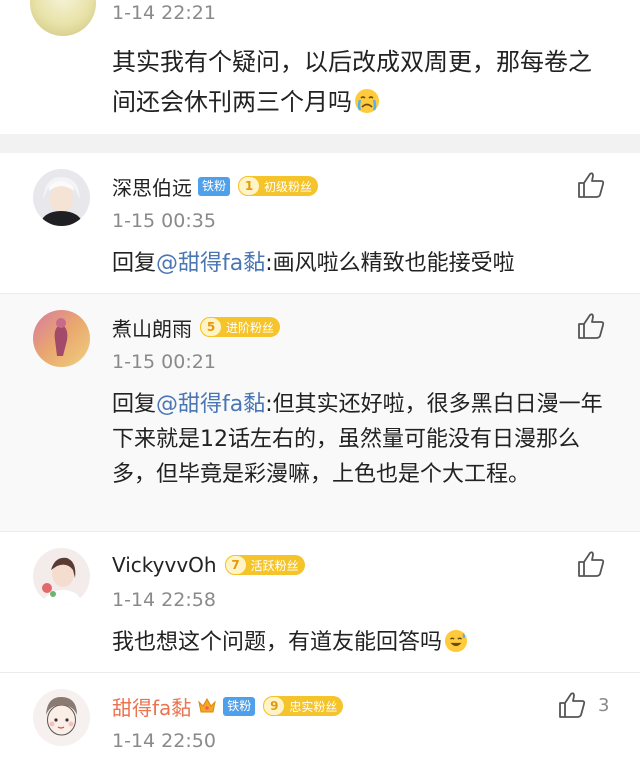 The height and width of the screenshot is (765, 640). I want to click on comment-time: 1-14 22:21, so click(164, 13).